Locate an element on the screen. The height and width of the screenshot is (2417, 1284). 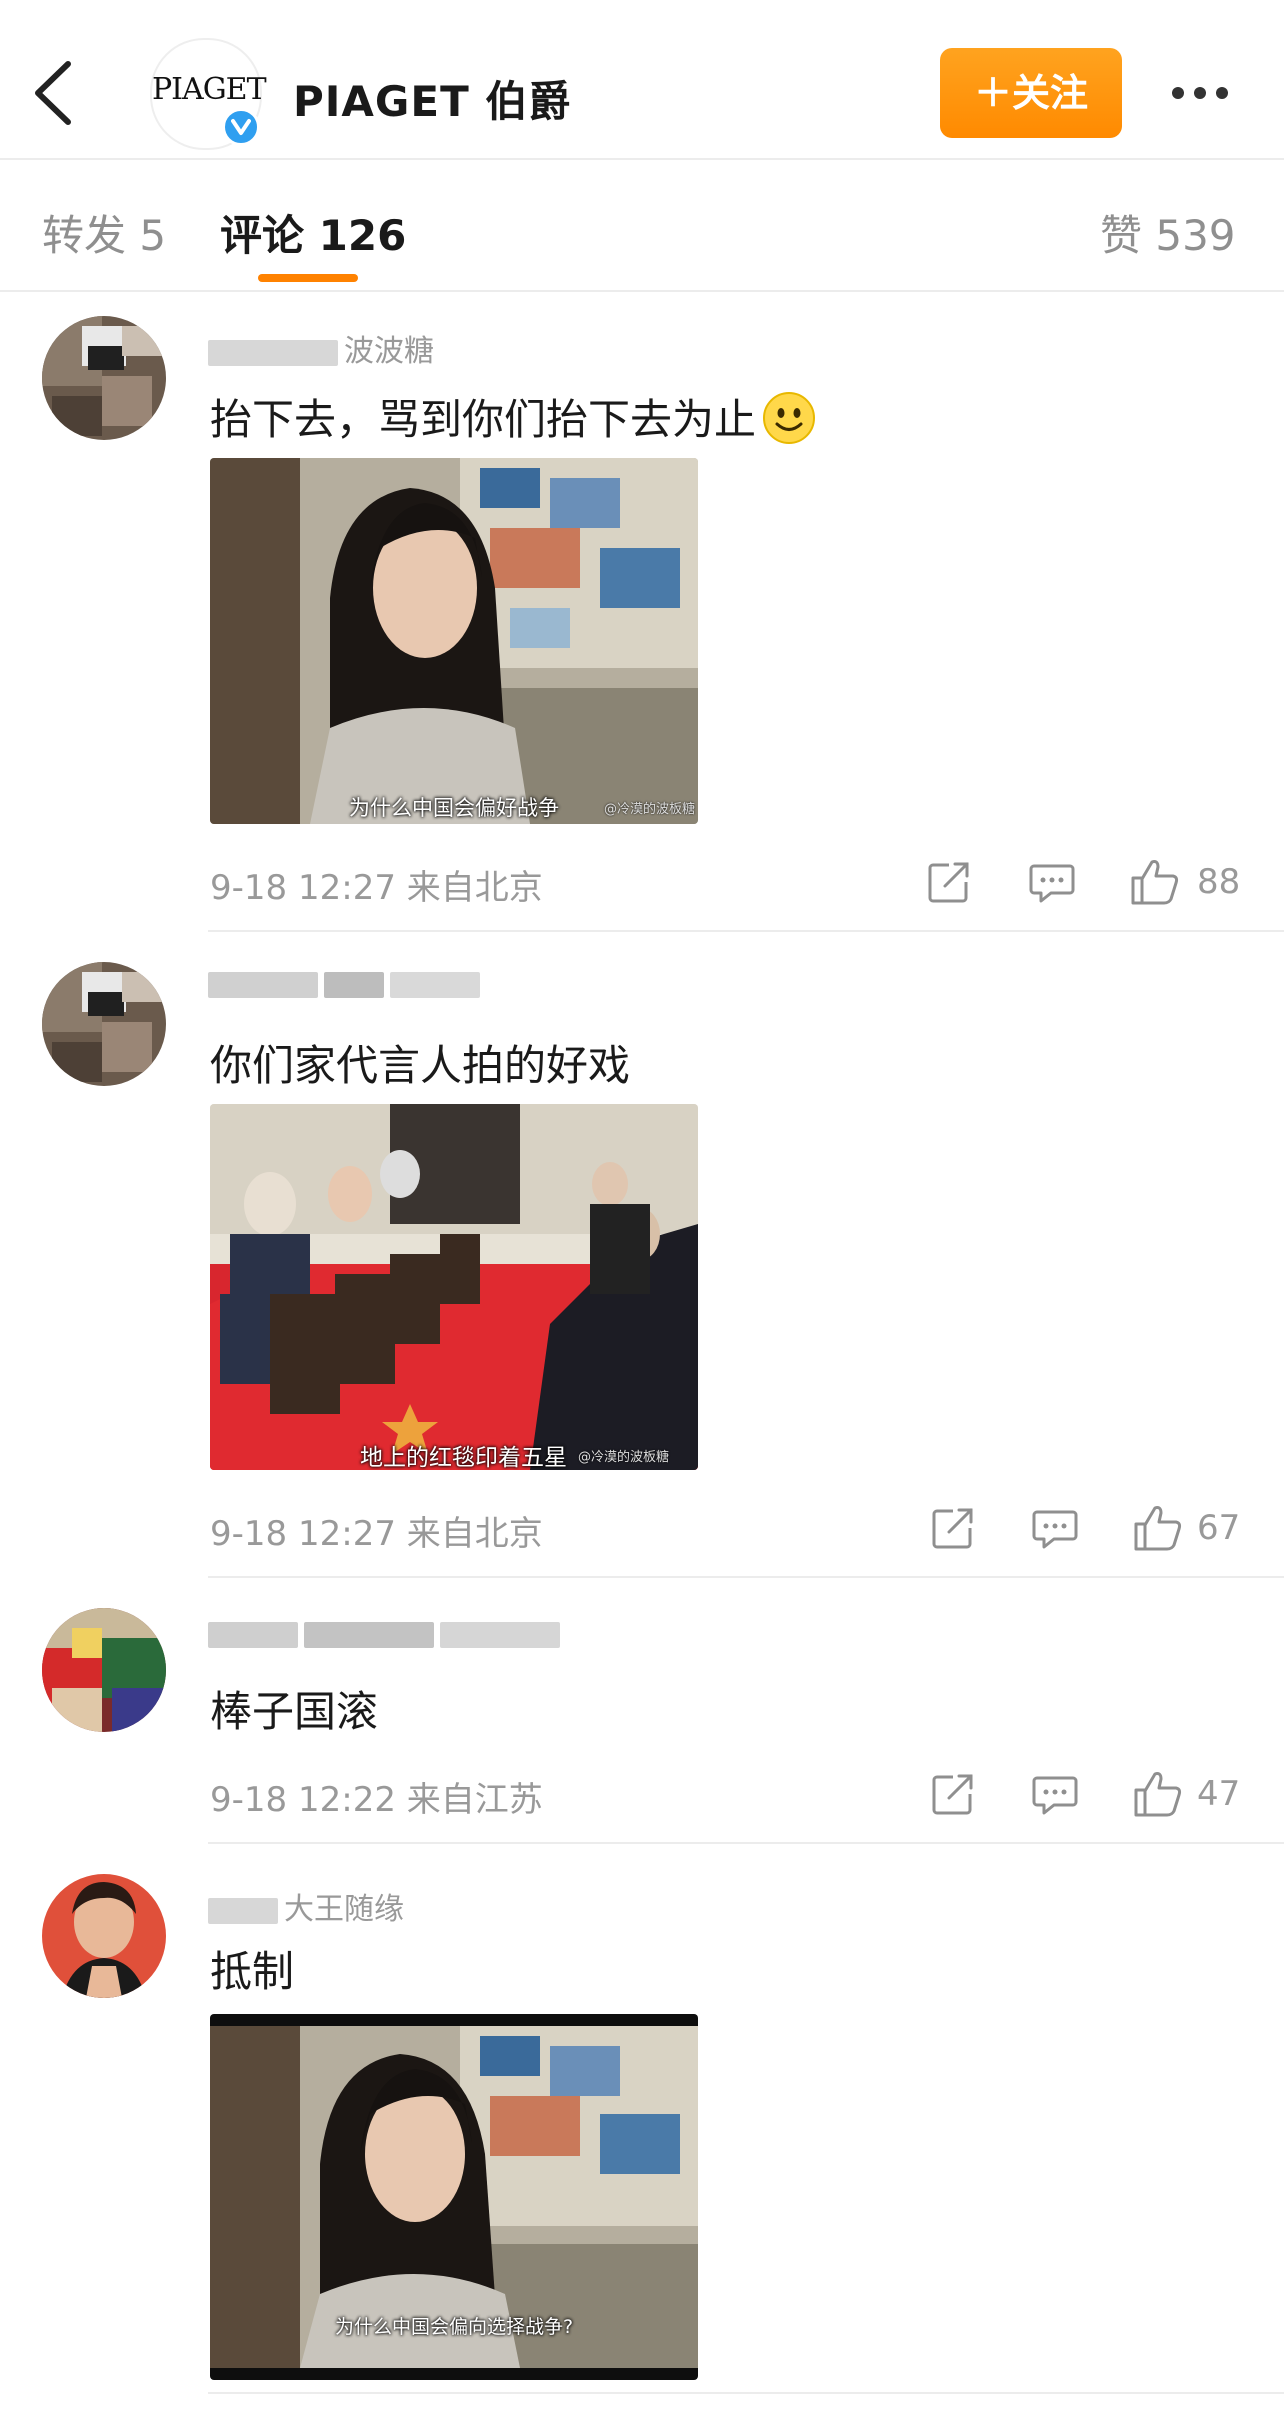
verified-badge-icon is located at coordinates (241, 127).